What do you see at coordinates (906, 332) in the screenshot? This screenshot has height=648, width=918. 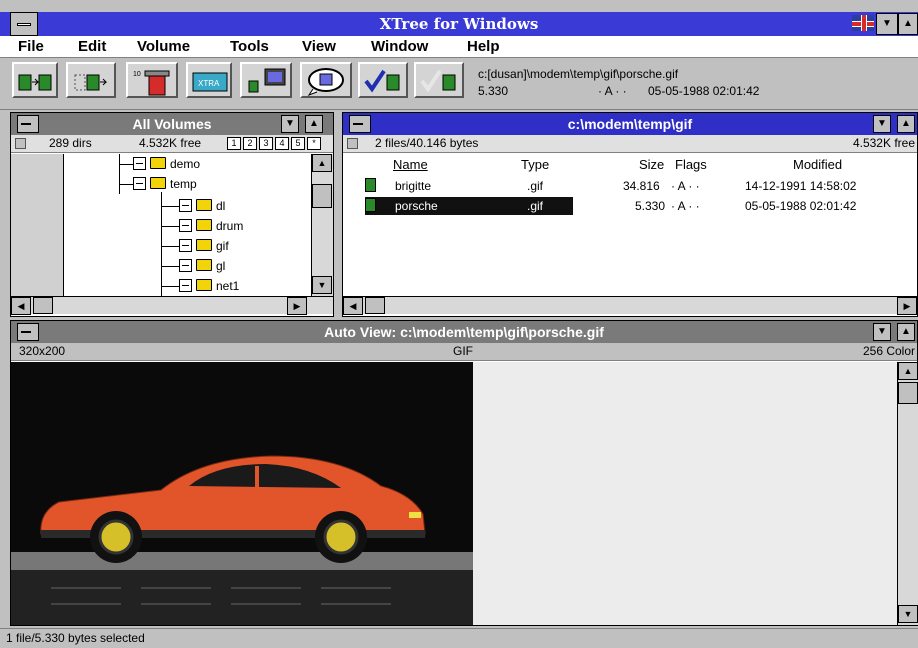 I see `autoview-maximize-button: ▲` at bounding box center [906, 332].